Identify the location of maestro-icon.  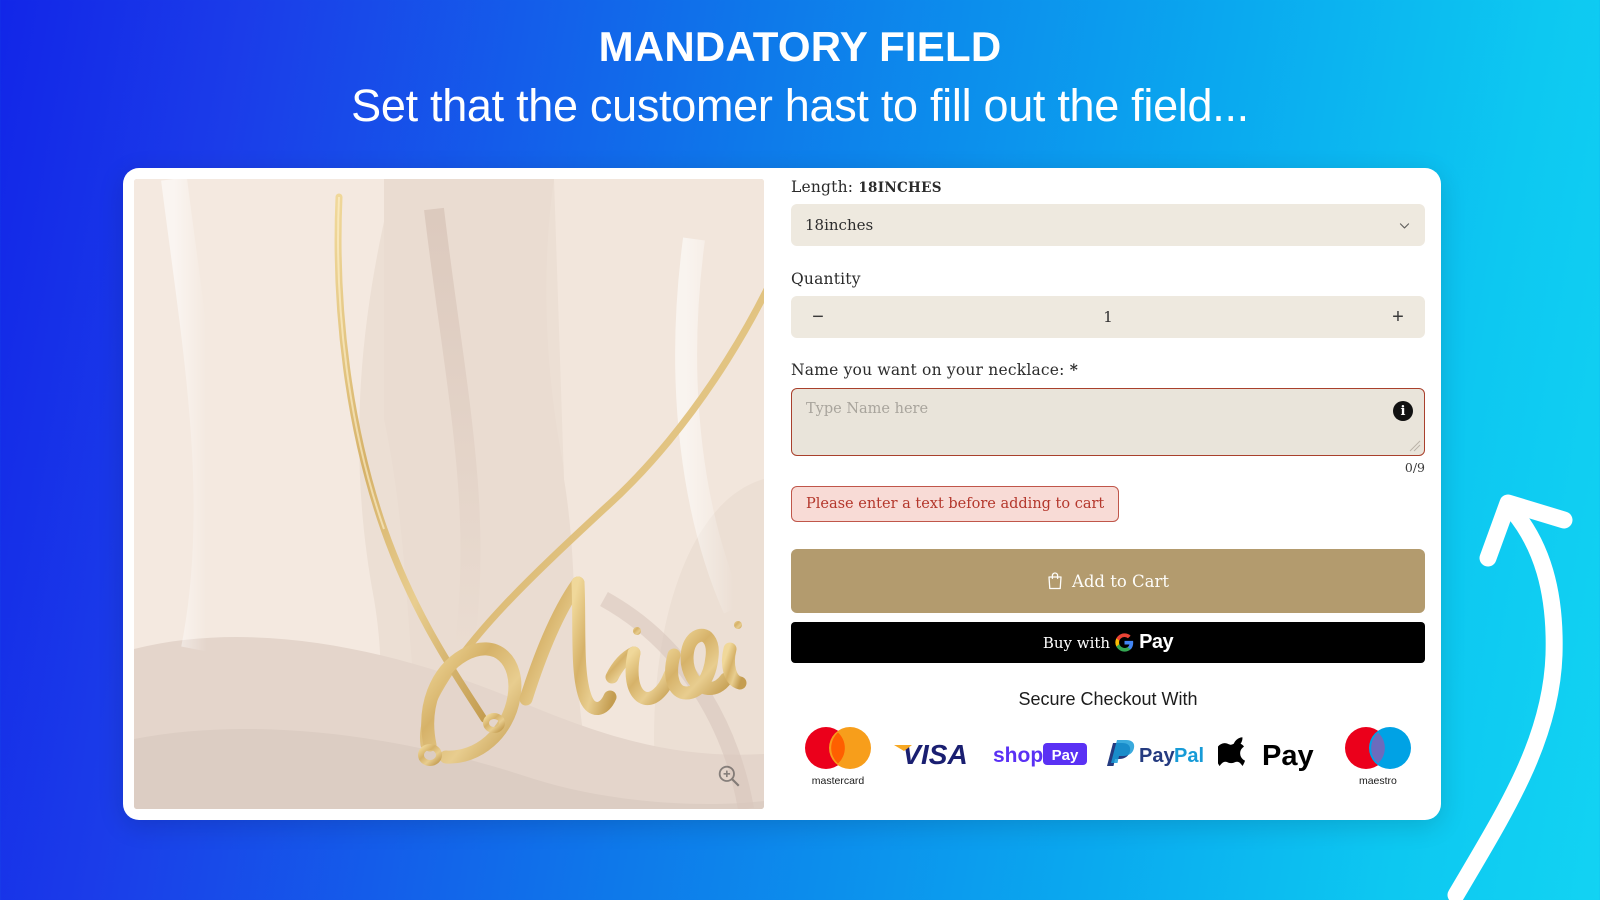
(1377, 748).